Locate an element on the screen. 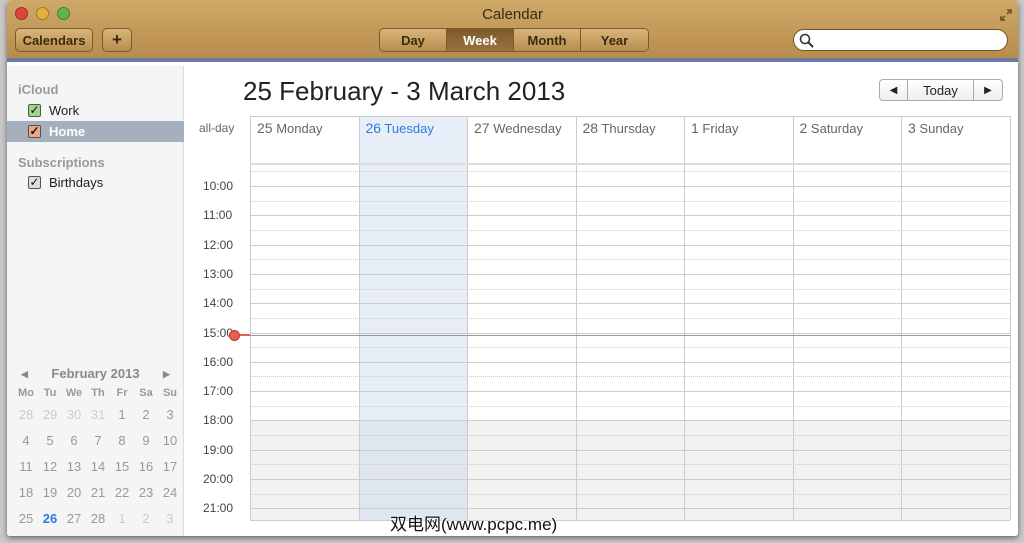 Image resolution: width=1024 pixels, height=543 pixels. watermark: 双电网(www.pcpc.me) is located at coordinates (474, 524).